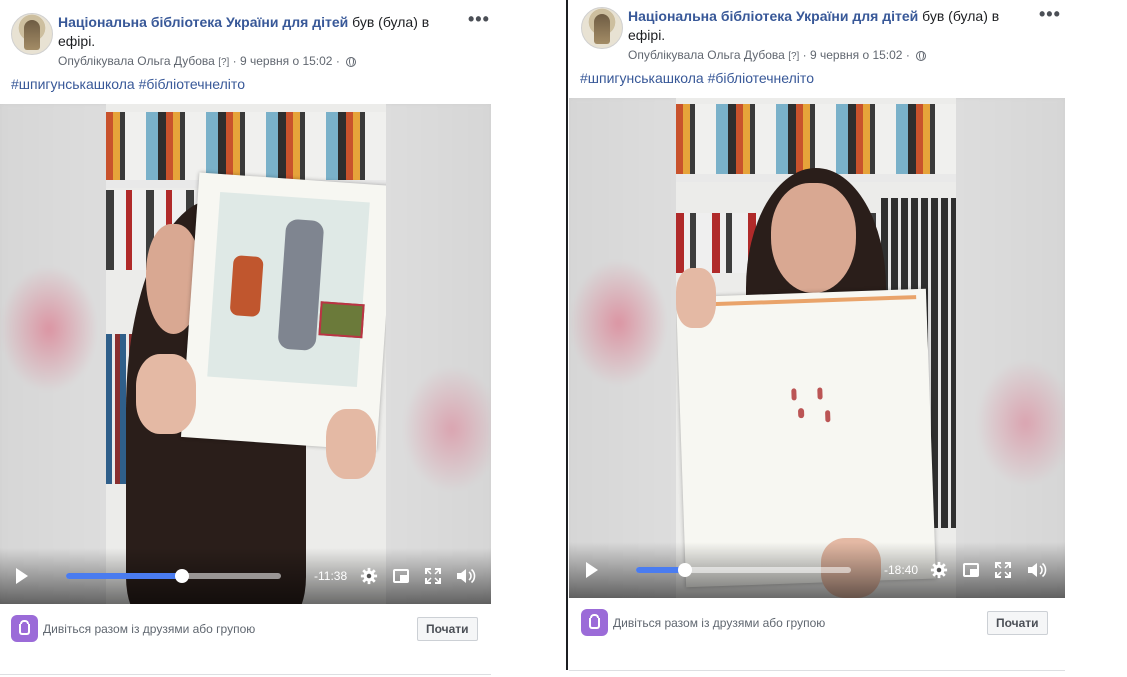 The image size is (1127, 677). What do you see at coordinates (567, 335) in the screenshot?
I see `column-divider` at bounding box center [567, 335].